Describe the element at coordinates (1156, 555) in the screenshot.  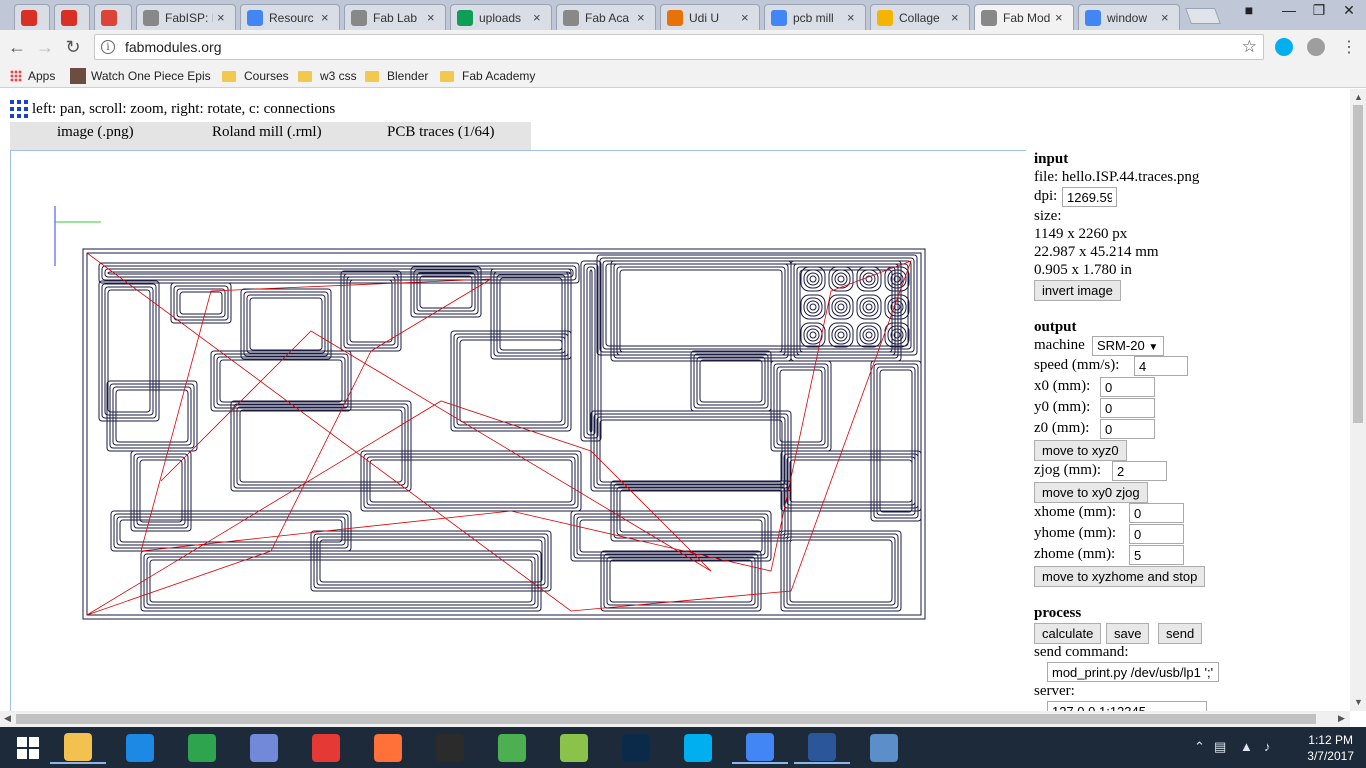
I see `zhome-input` at that location.